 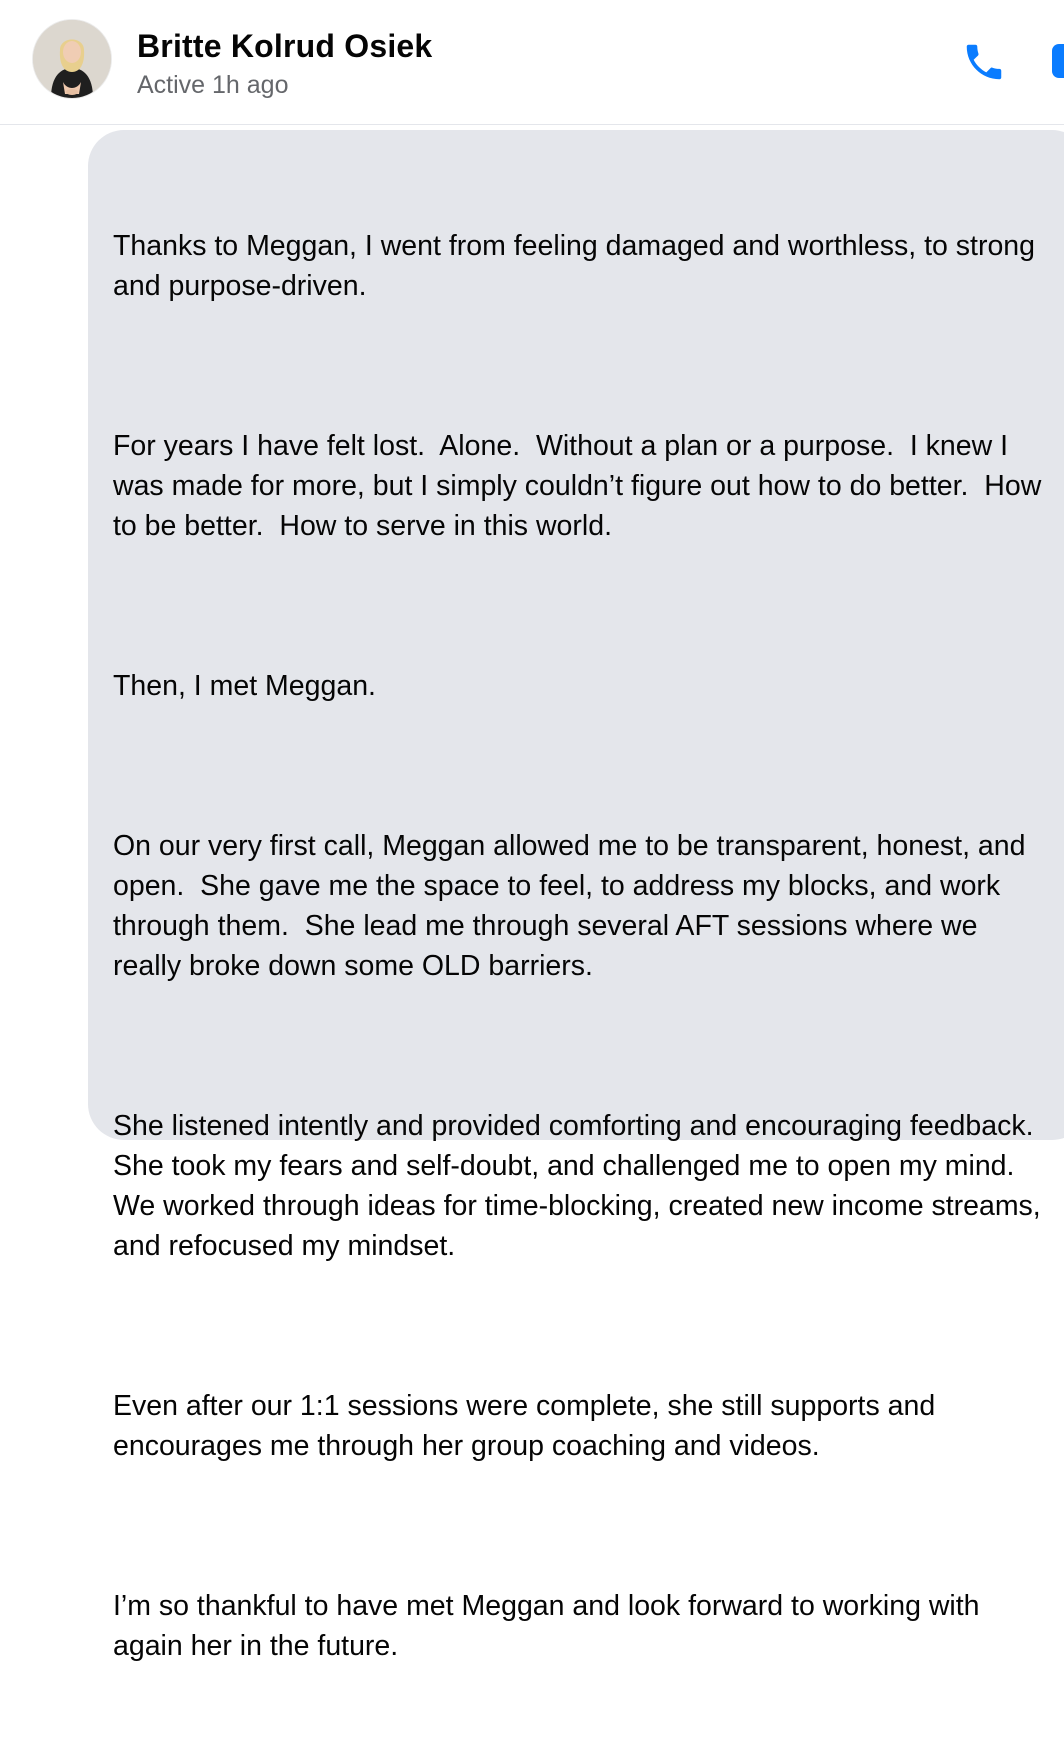 I want to click on contact-name: Britte Kolrud Osiek, so click(x=284, y=46).